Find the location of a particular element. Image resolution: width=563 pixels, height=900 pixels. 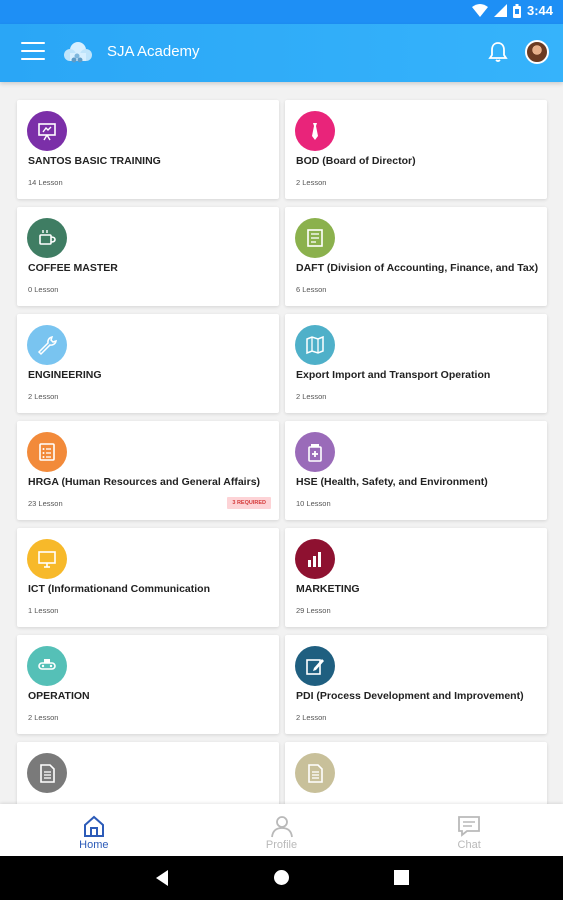

tie-icon is located at coordinates (315, 131).